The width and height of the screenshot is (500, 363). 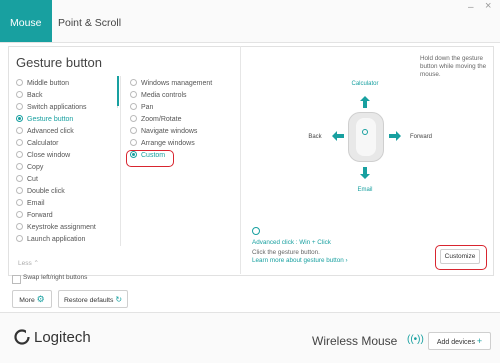 I want to click on restore-defaults-button: Restore defaults ↻, so click(x=93, y=299).